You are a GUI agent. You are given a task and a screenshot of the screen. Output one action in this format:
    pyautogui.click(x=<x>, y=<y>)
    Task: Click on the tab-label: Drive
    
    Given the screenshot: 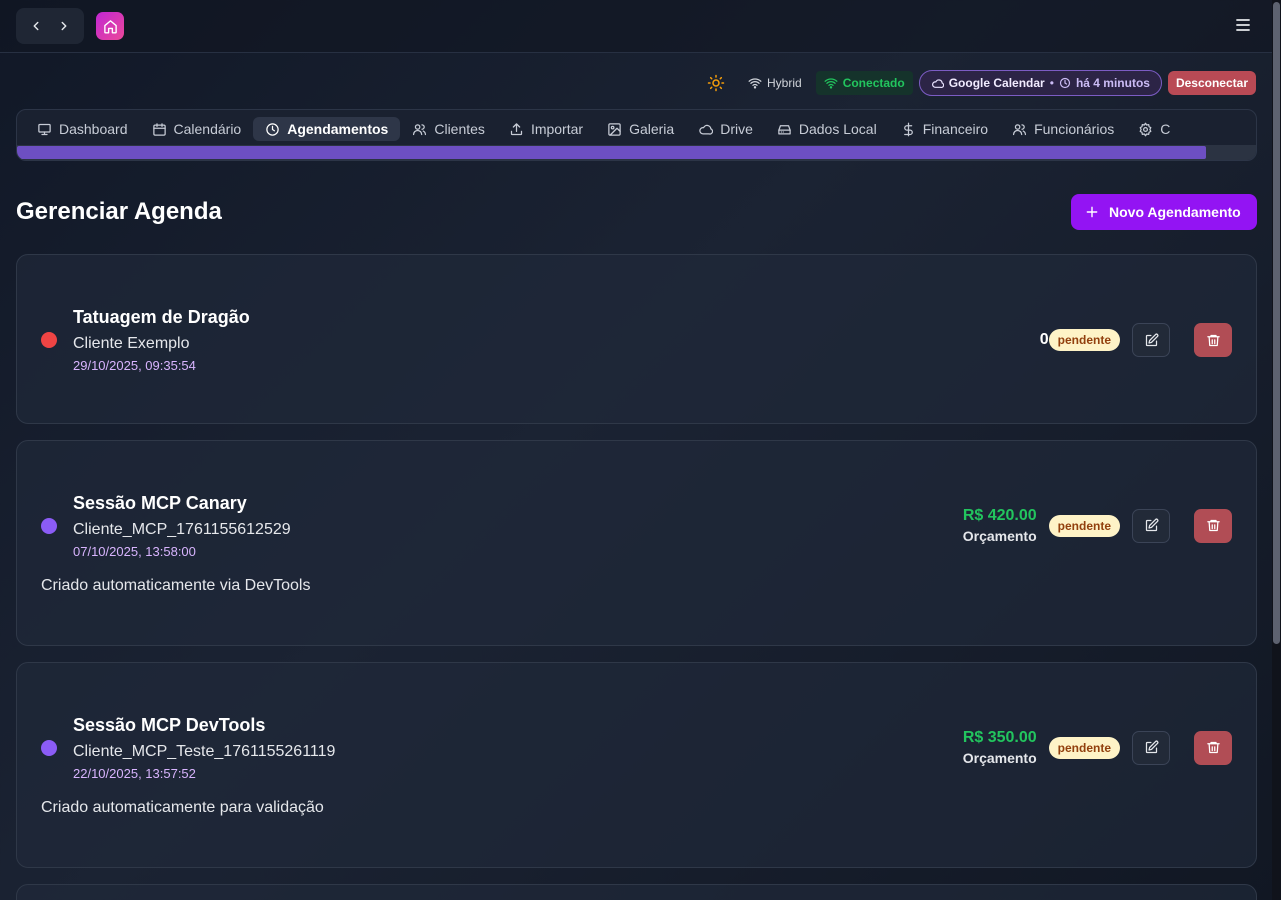 What is the action you would take?
    pyautogui.click(x=736, y=129)
    